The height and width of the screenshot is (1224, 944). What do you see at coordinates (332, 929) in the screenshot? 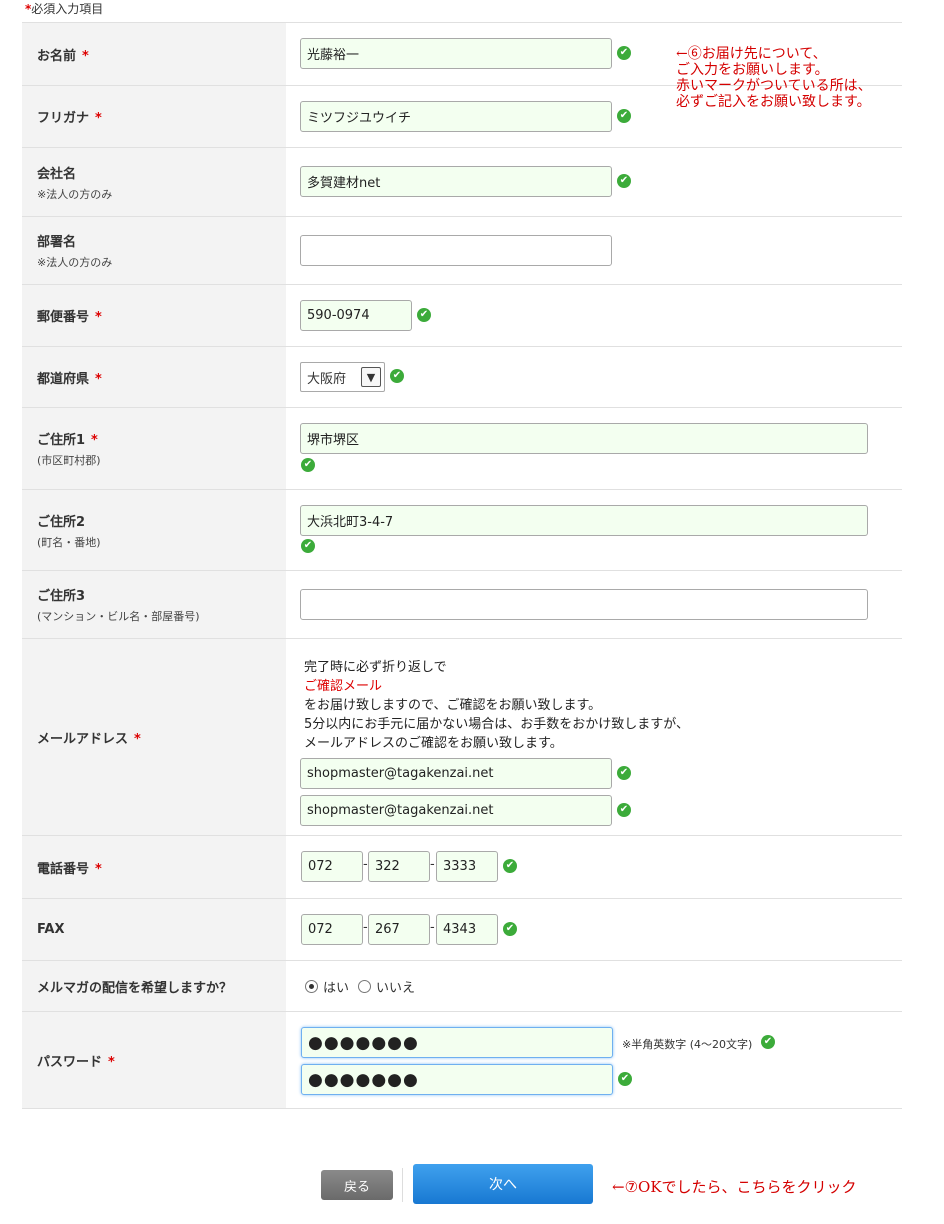
I see `fax-part1-input: 072` at bounding box center [332, 929].